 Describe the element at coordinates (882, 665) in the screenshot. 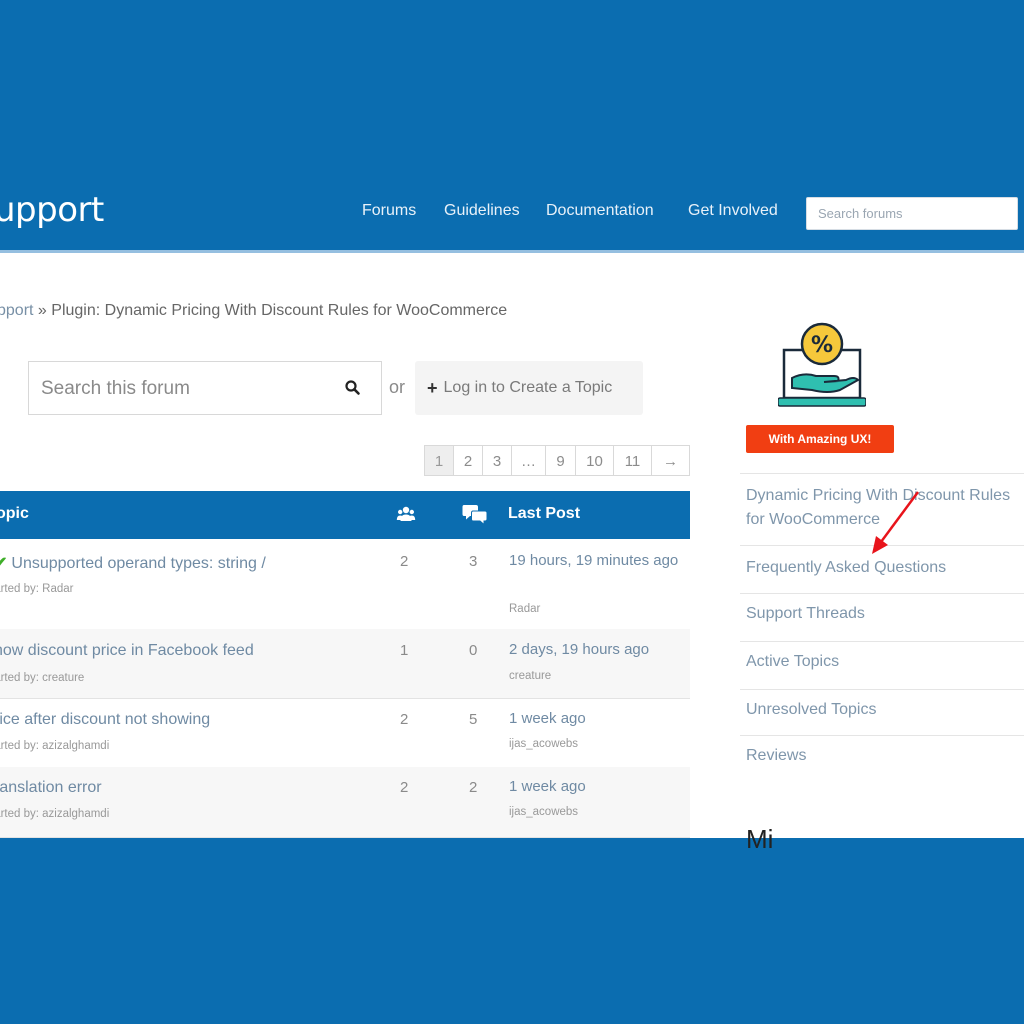

I see `sidebar-link-active-topics: Active Topics` at that location.